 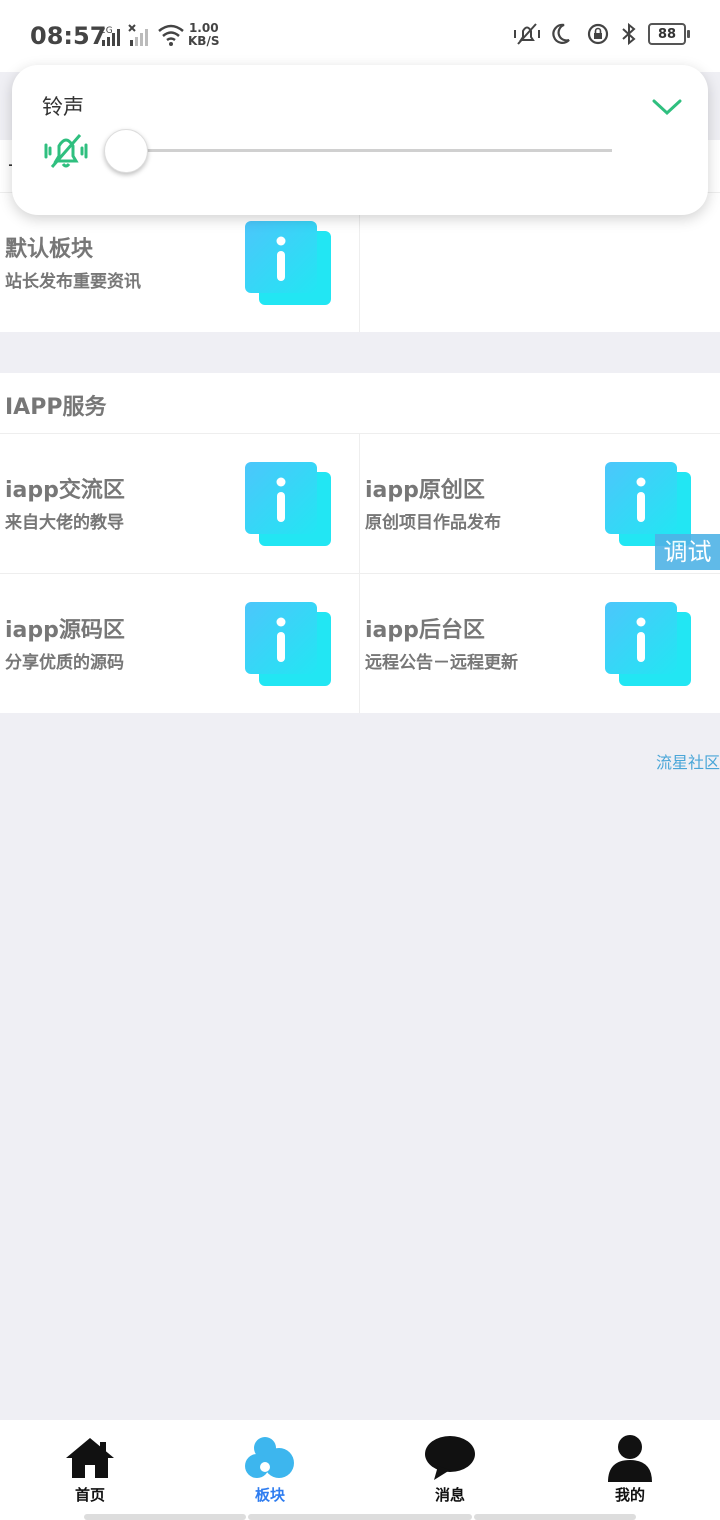 I want to click on net-speed: 1.00 KB/S, so click(x=203, y=35).